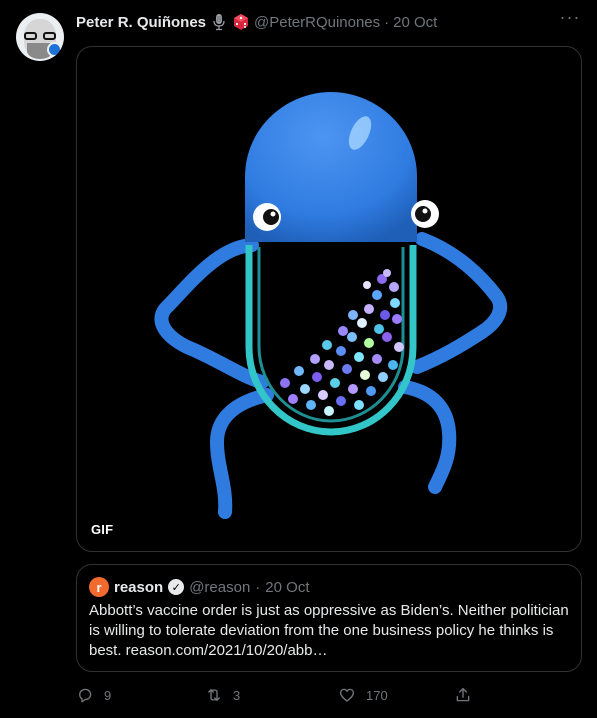  Describe the element at coordinates (241, 22) in the screenshot. I see `dice-emoji-icon` at that location.